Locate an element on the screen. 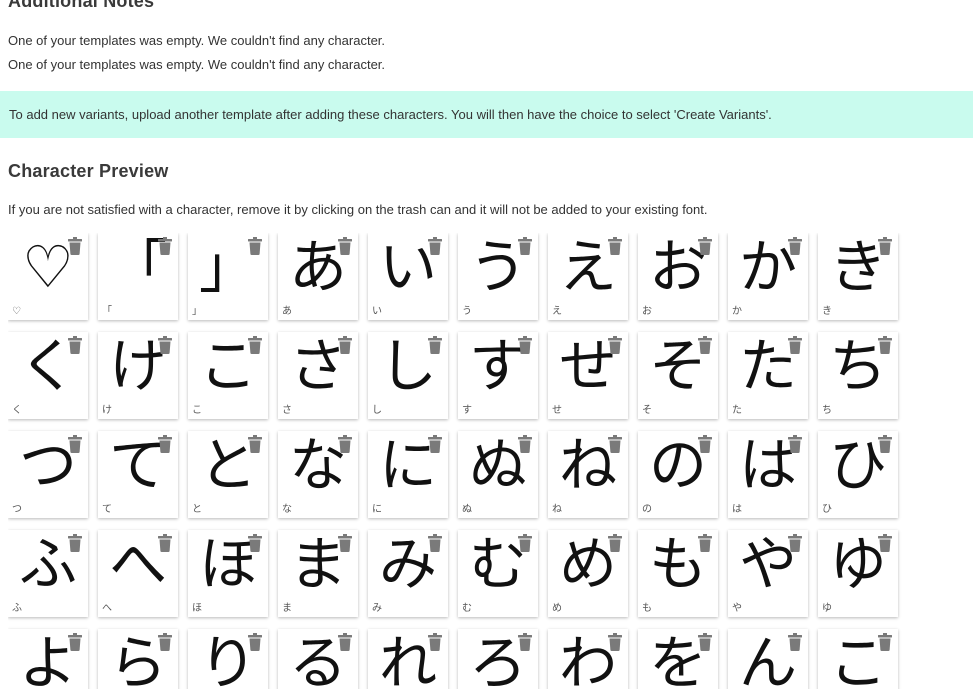 This screenshot has height=689, width=973. character-card: にに is located at coordinates (408, 474).